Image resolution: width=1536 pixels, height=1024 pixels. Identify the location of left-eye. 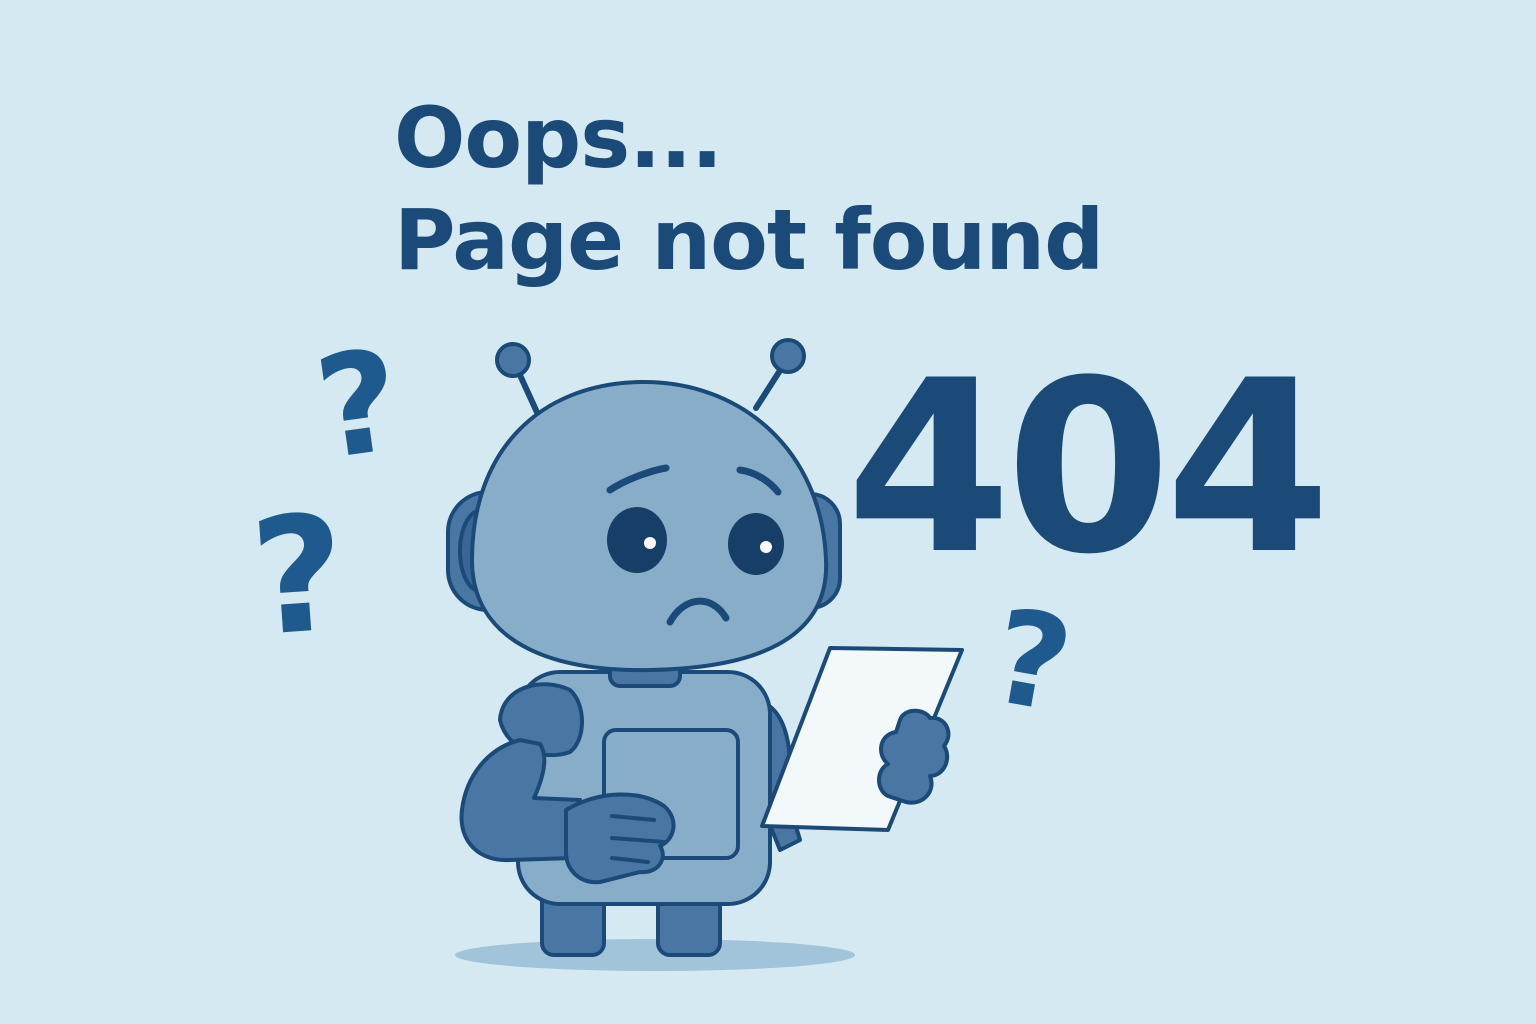
(637, 540).